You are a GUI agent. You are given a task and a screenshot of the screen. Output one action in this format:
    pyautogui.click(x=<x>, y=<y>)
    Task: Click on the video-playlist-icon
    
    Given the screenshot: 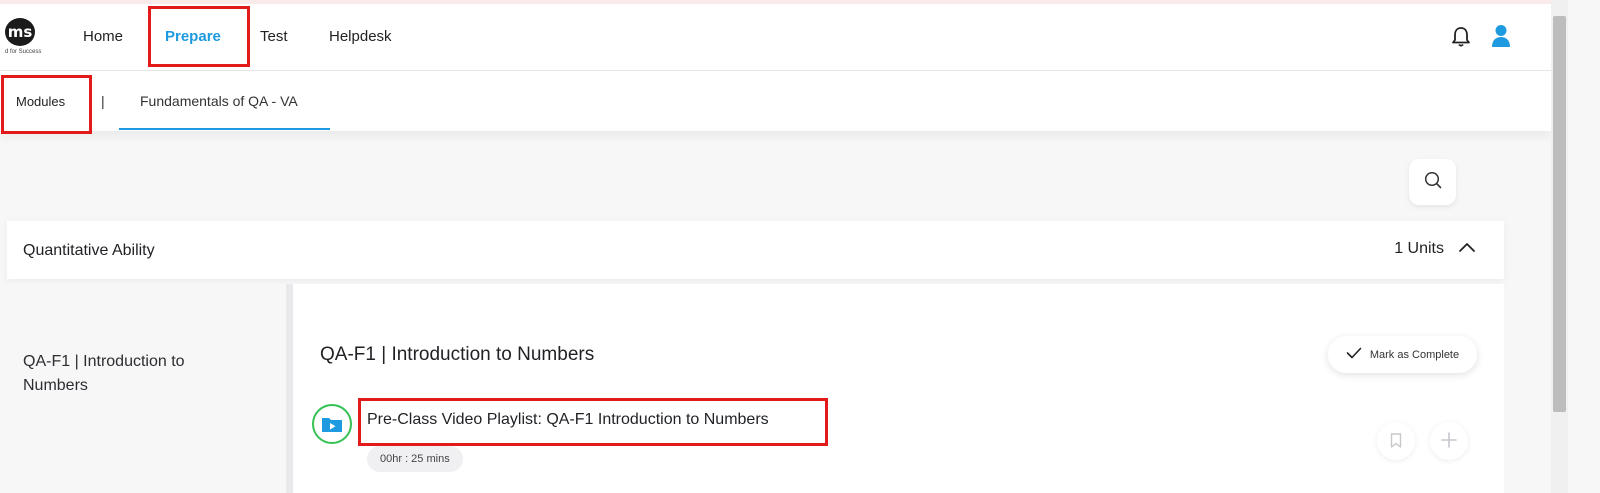 What is the action you would take?
    pyautogui.click(x=332, y=424)
    